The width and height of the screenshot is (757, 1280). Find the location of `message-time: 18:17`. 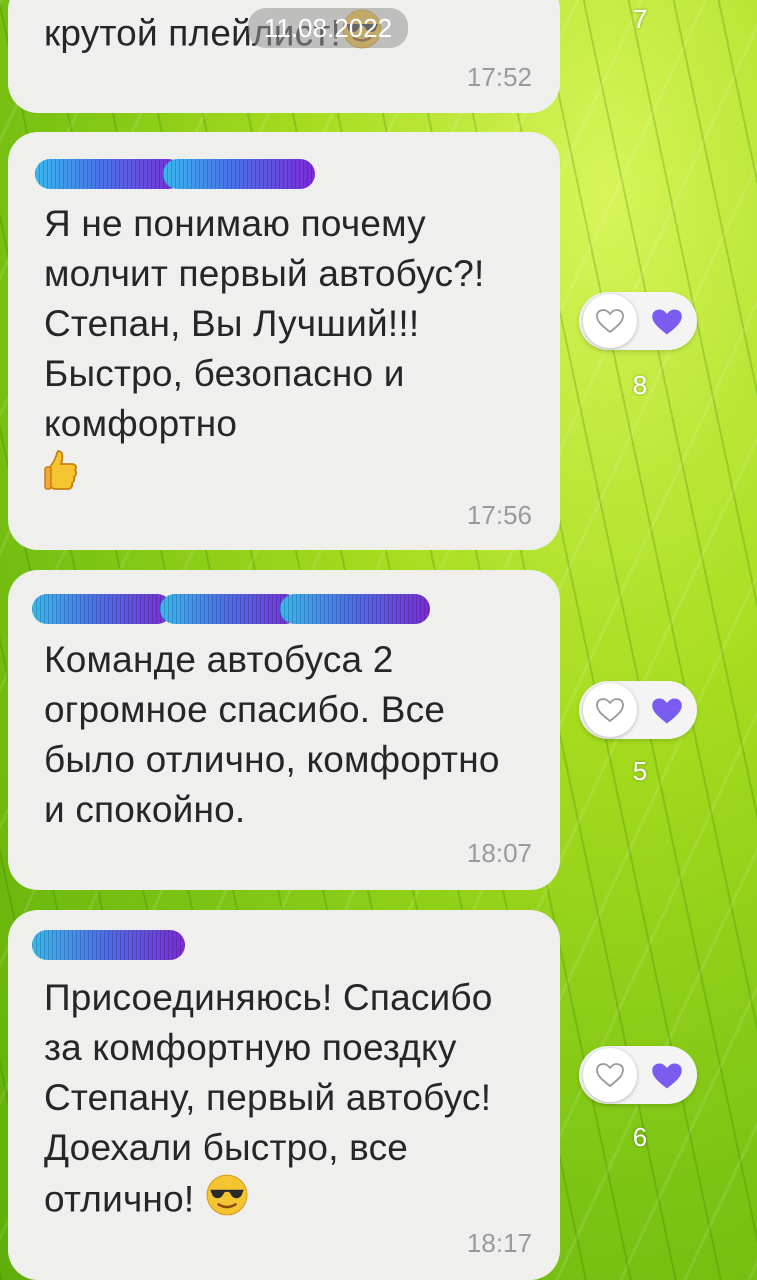

message-time: 18:17 is located at coordinates (499, 1243).